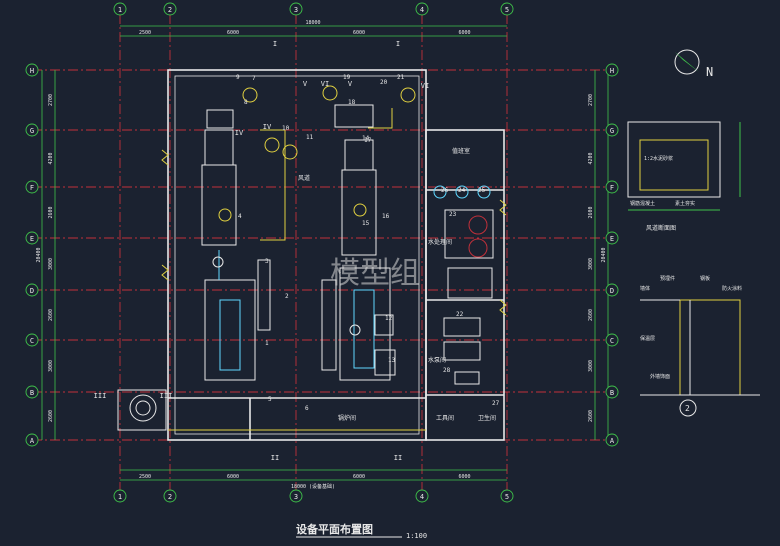 The image size is (780, 546). I want to click on axis-bubble-left-C: C, so click(32, 340).